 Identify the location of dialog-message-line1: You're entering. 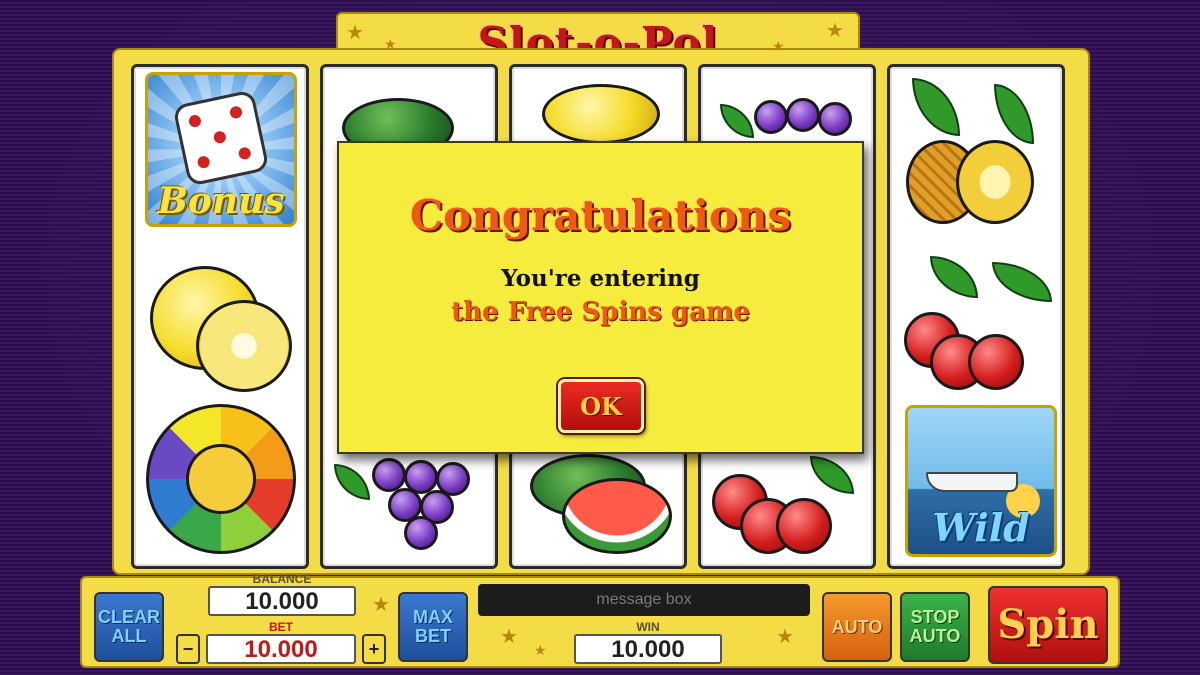
(600, 278).